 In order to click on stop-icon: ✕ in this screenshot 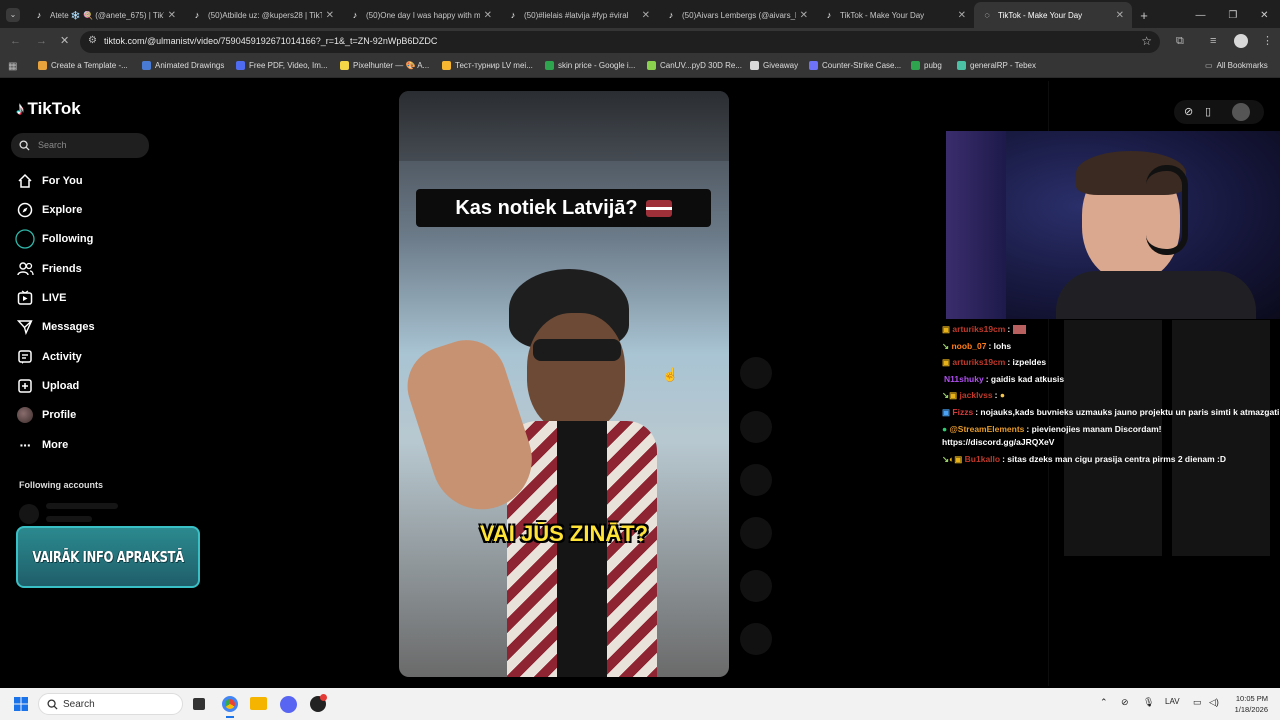, I will do `click(64, 41)`.